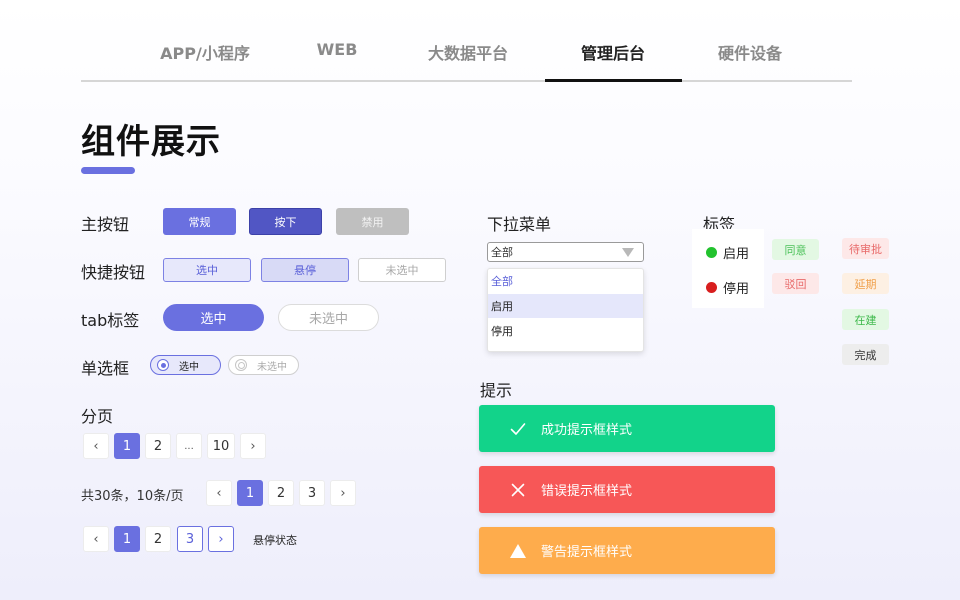 This screenshot has height=600, width=960. What do you see at coordinates (628, 252) in the screenshot?
I see `caret-down-icon` at bounding box center [628, 252].